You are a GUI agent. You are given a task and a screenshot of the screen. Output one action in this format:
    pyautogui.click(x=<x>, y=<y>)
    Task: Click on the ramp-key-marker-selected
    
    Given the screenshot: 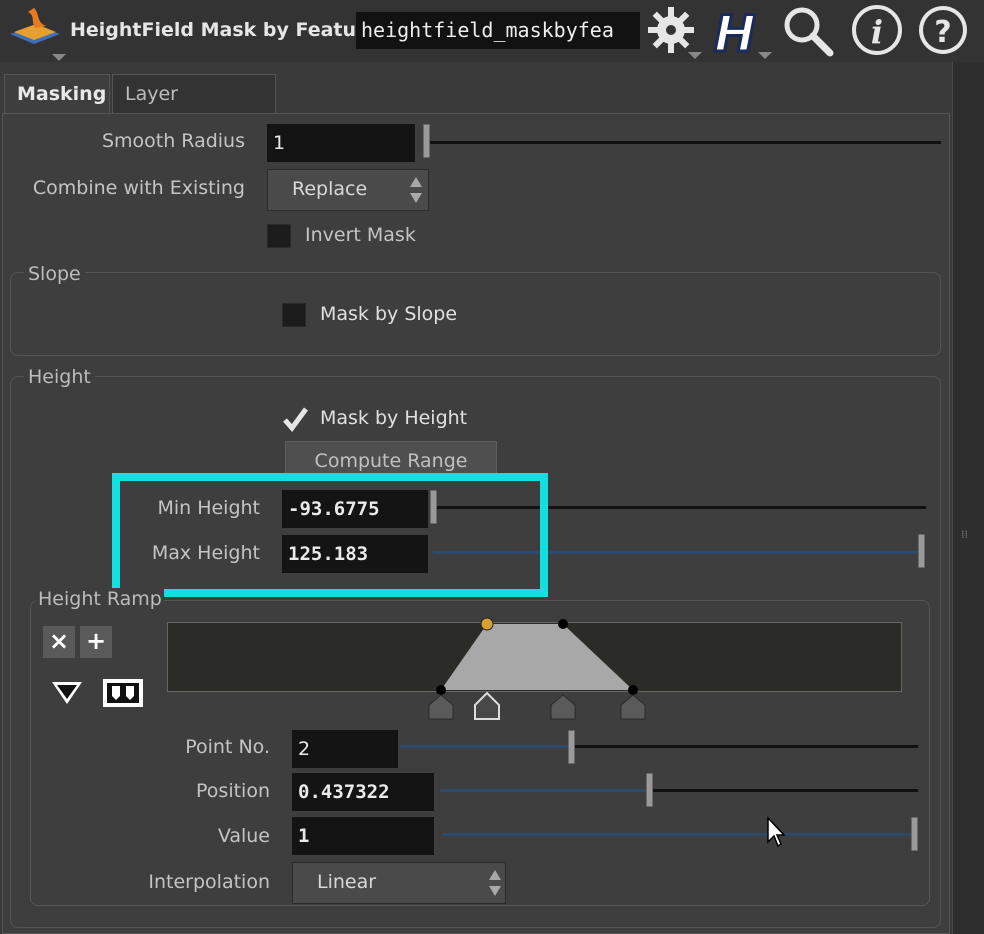 What is the action you would take?
    pyautogui.click(x=487, y=705)
    